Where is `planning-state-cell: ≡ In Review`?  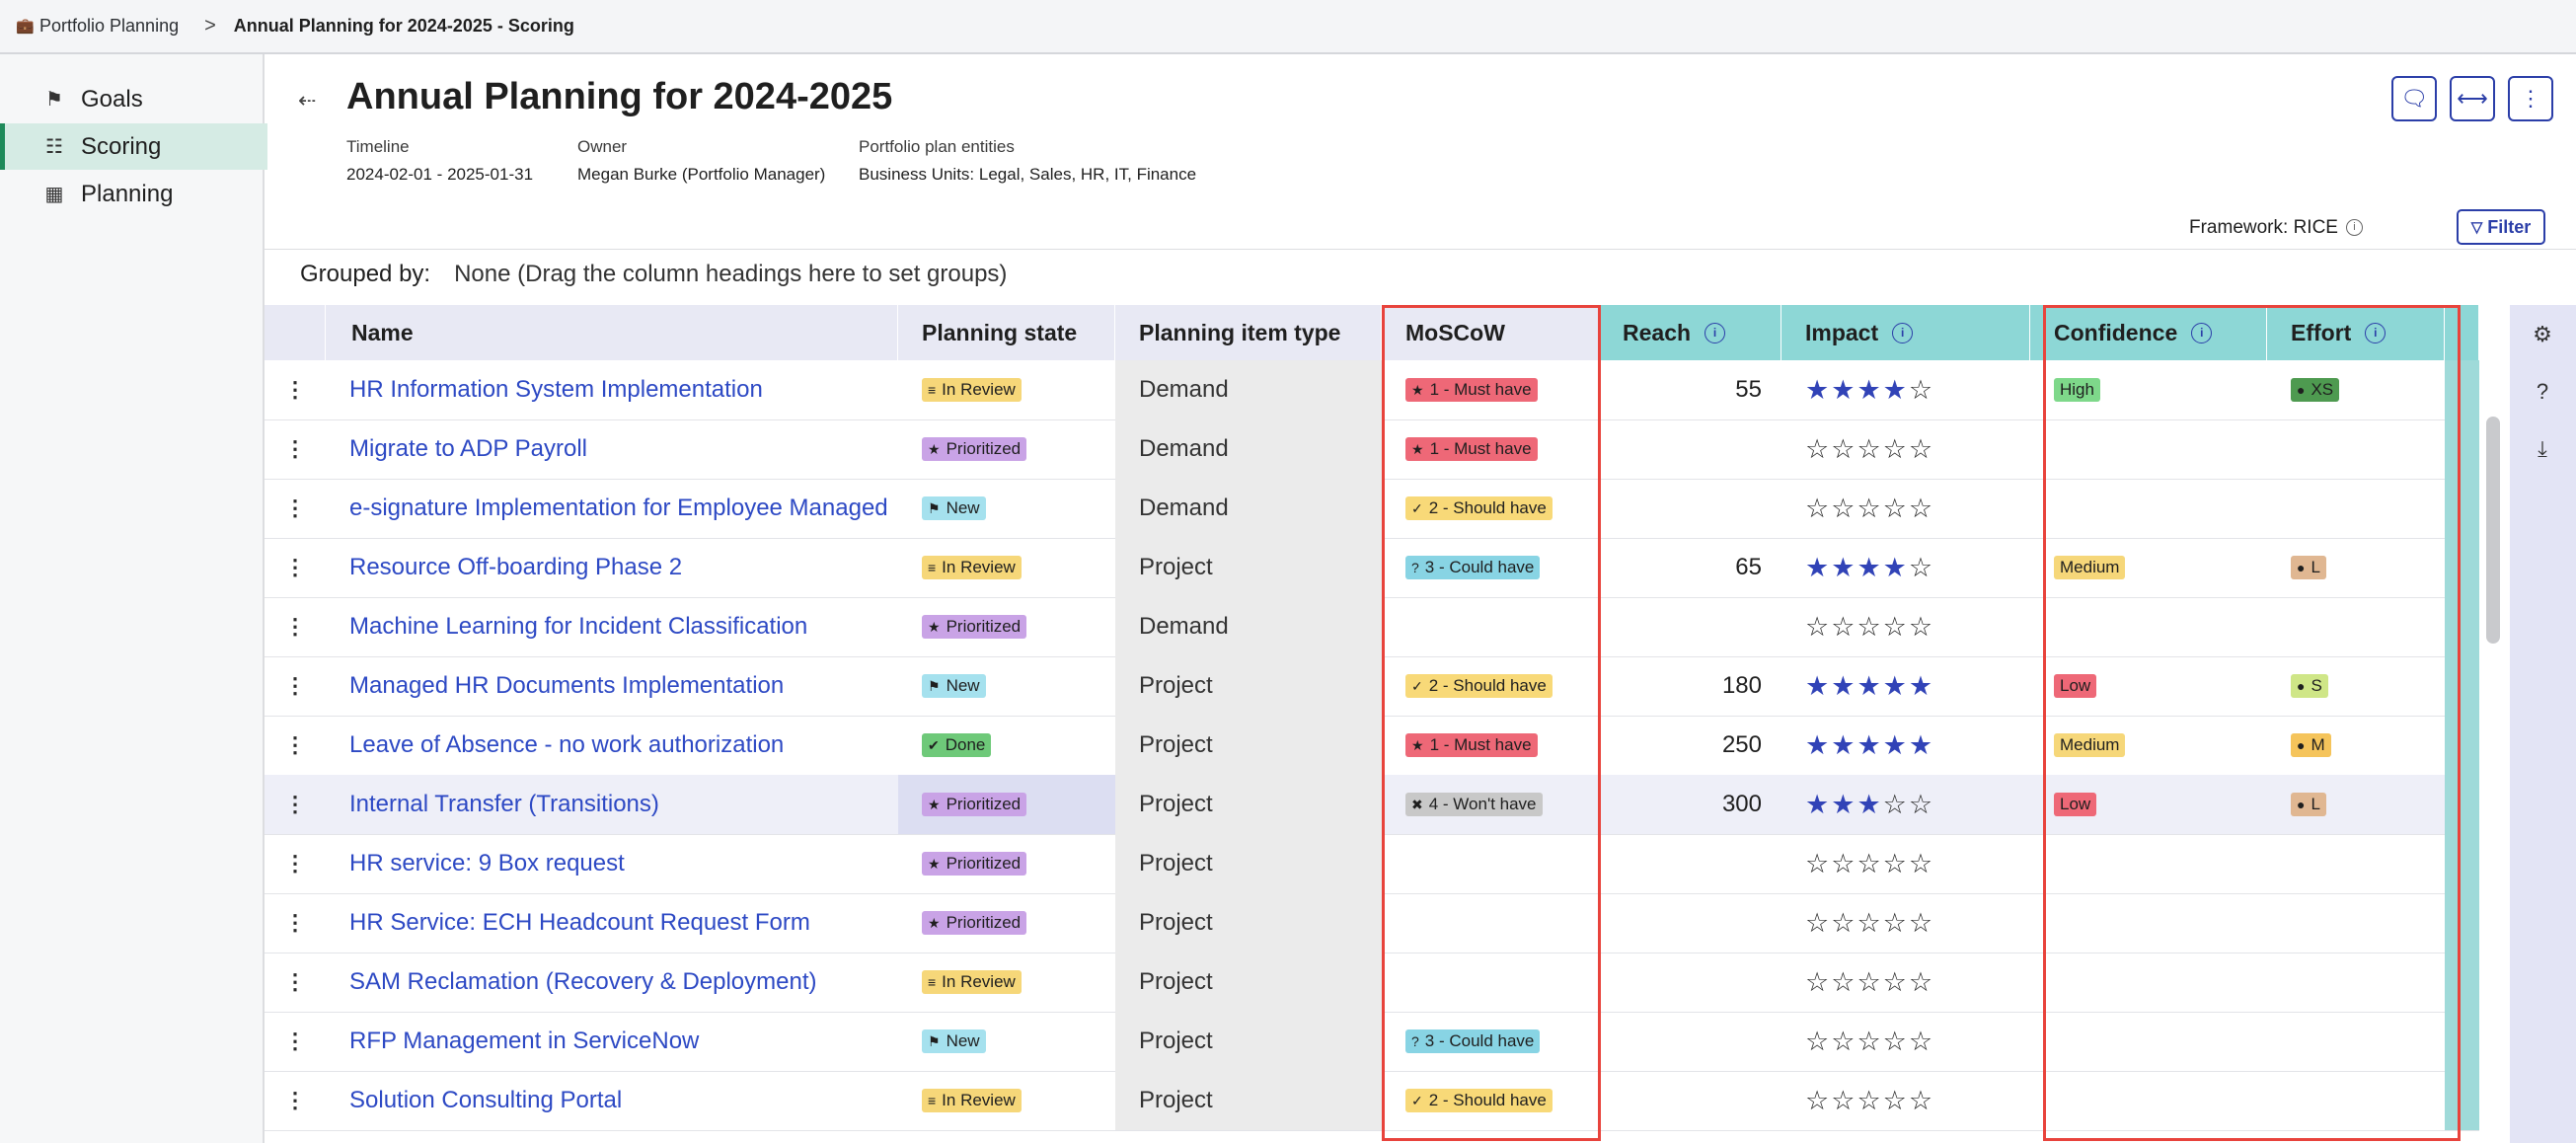 planning-state-cell: ≡ In Review is located at coordinates (1006, 1100).